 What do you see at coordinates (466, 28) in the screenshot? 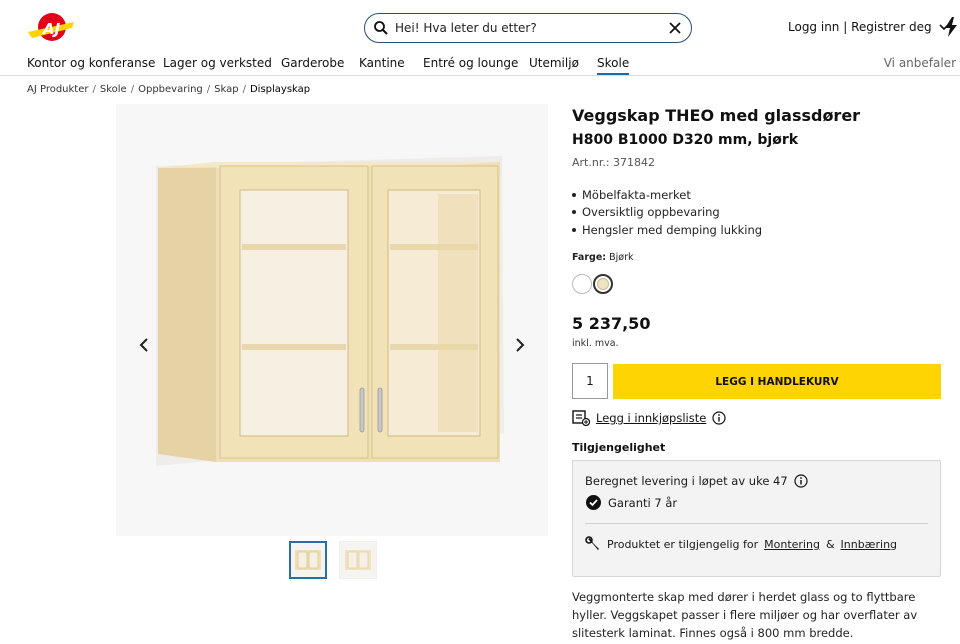
I see `search-input: Hei! Hva leter du etter?` at bounding box center [466, 28].